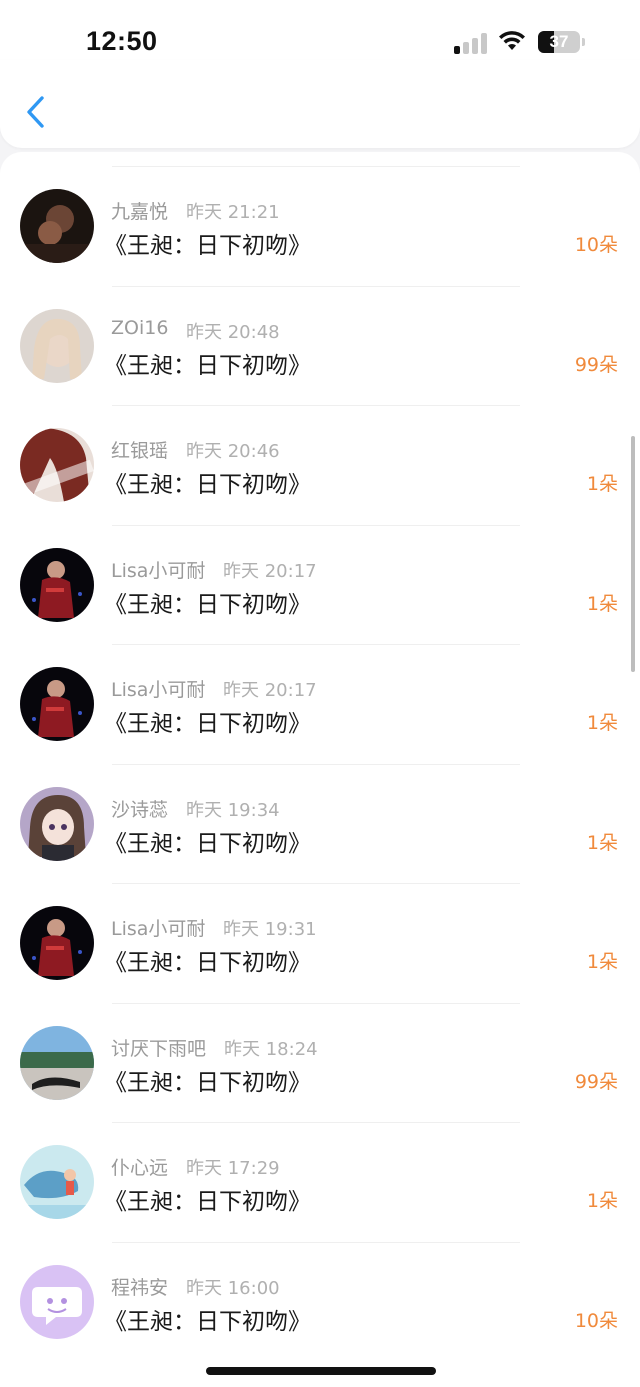 Image resolution: width=640 pixels, height=1387 pixels. What do you see at coordinates (139, 449) in the screenshot?
I see `user-name: 红银瑶` at bounding box center [139, 449].